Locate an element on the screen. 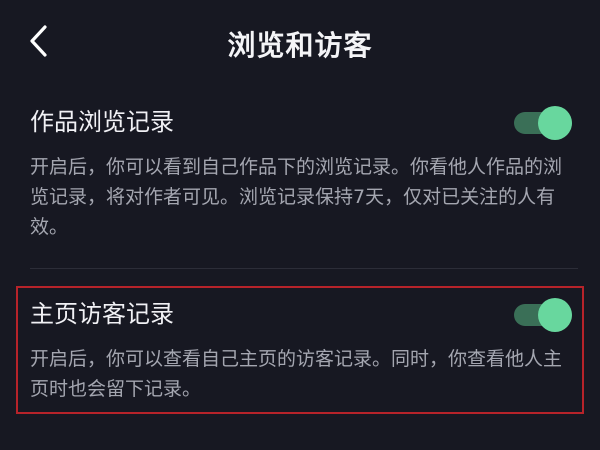 This screenshot has width=600, height=450. page-title: 浏览和访客 is located at coordinates (300, 45).